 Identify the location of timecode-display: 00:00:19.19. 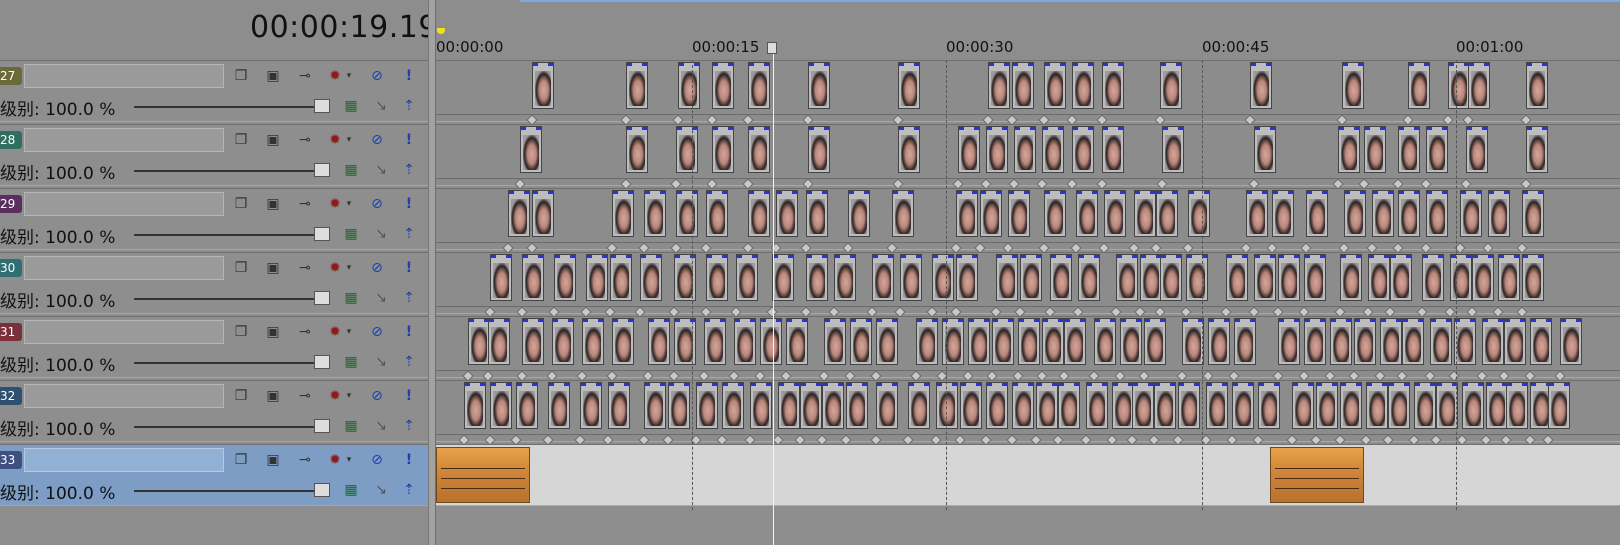
(344, 27).